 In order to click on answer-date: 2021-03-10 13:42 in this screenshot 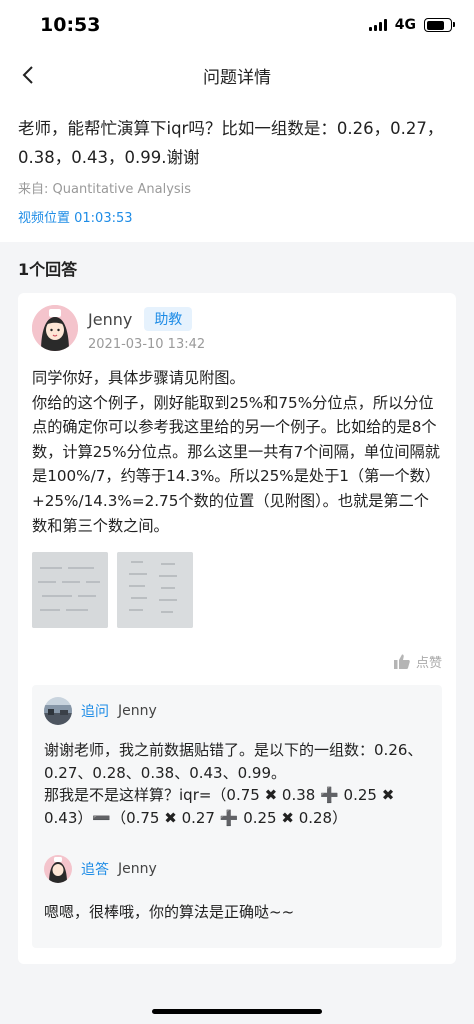, I will do `click(147, 344)`.